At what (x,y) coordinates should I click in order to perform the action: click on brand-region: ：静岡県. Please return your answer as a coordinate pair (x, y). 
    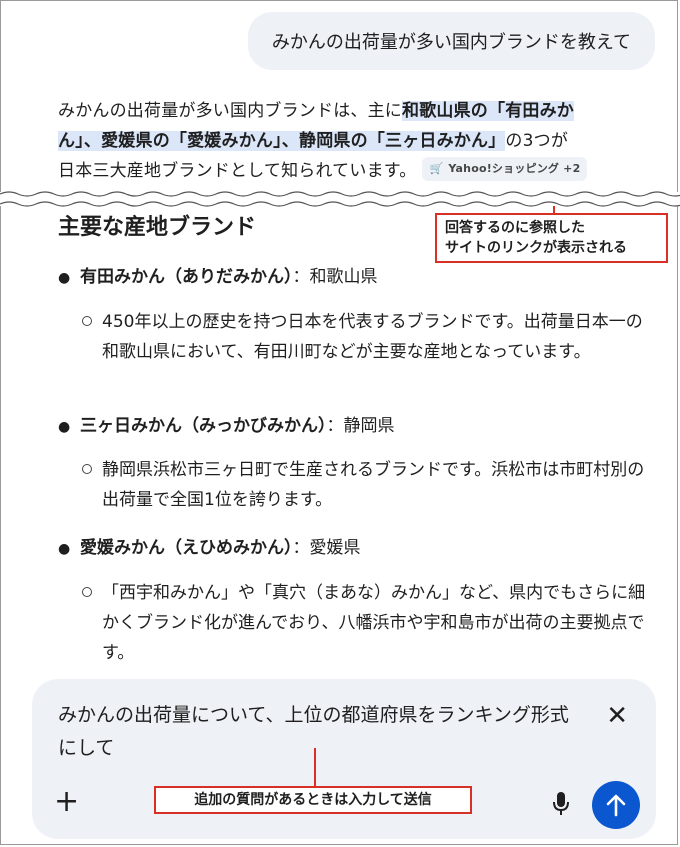
    Looking at the image, I should click on (360, 426).